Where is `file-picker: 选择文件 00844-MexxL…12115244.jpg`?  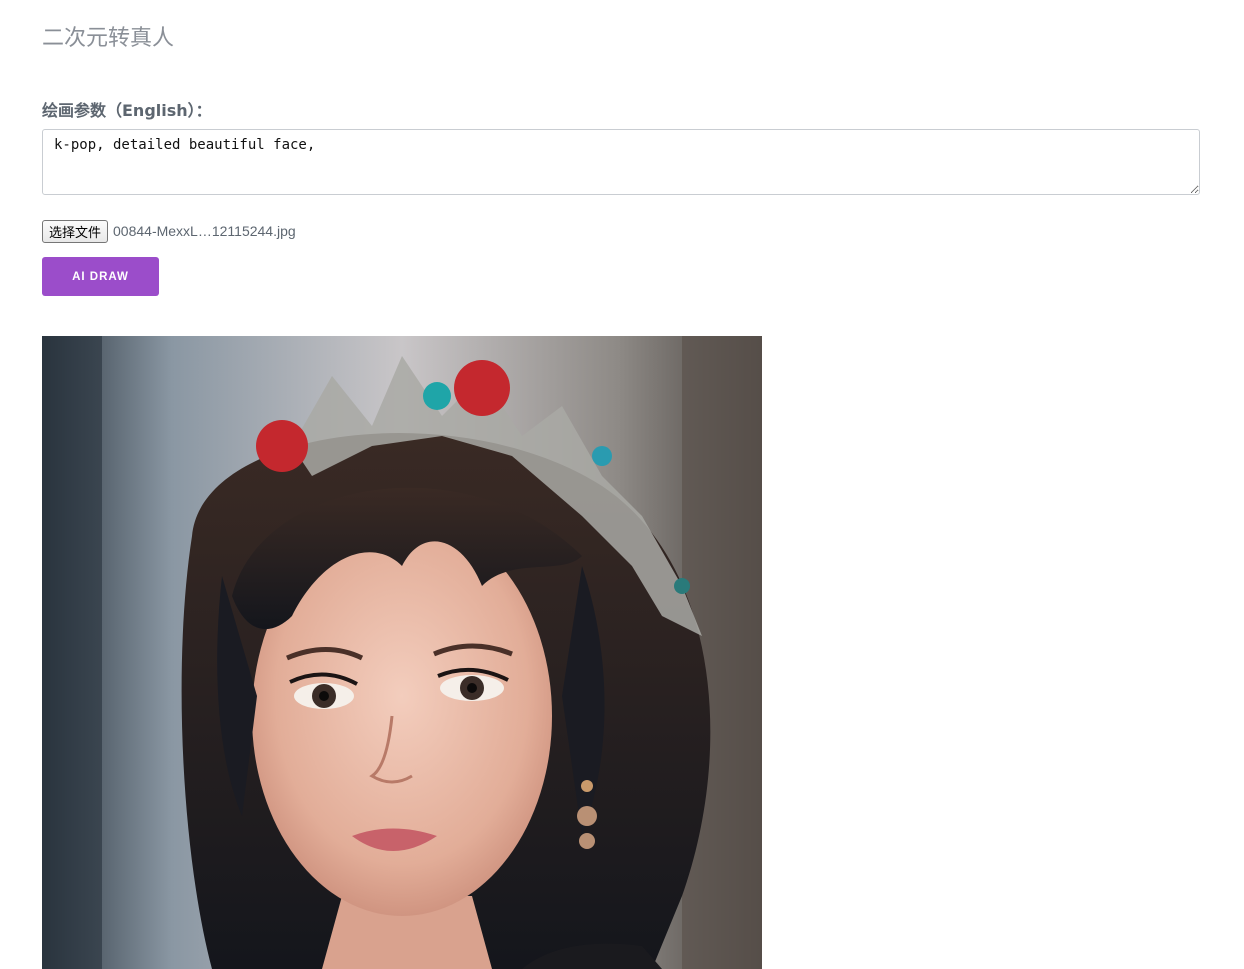
file-picker: 选择文件 00844-MexxL…12115244.jpg is located at coordinates (169, 231).